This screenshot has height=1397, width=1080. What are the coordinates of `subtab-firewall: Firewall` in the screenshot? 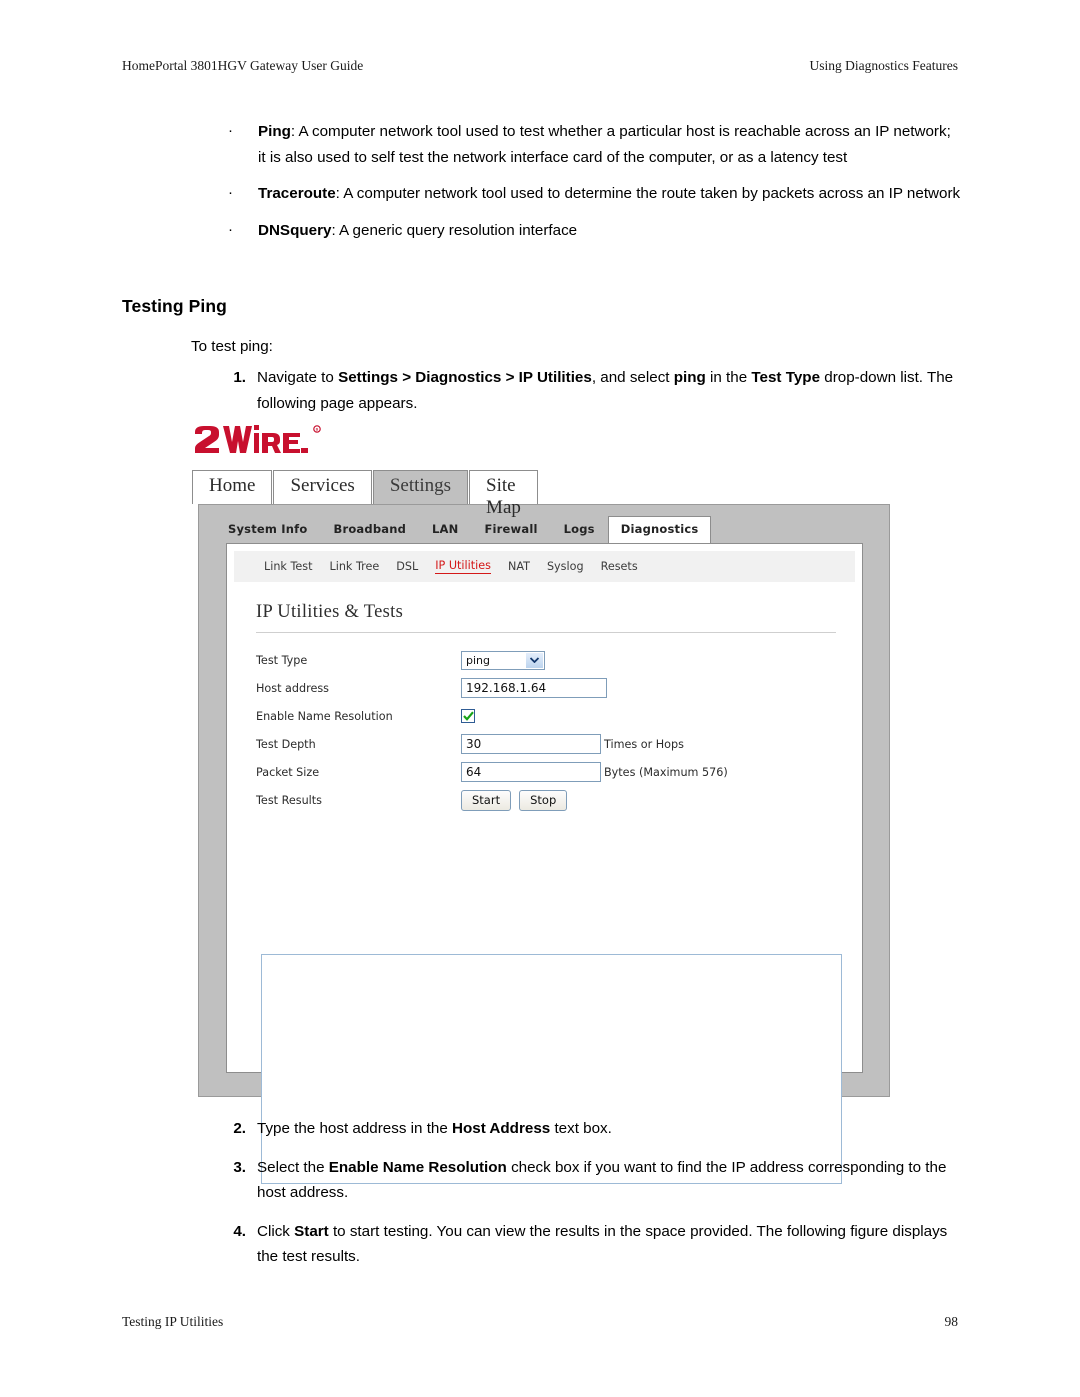 It's located at (510, 529).